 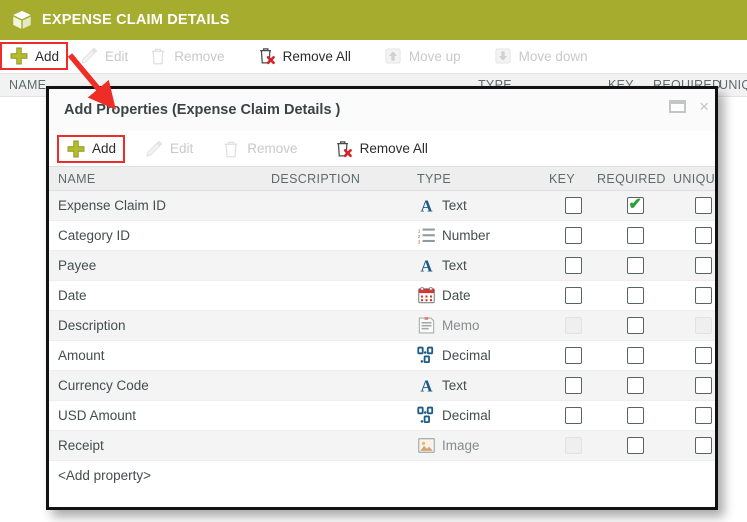 I want to click on dialog-edit-button: Edit, so click(x=168, y=148).